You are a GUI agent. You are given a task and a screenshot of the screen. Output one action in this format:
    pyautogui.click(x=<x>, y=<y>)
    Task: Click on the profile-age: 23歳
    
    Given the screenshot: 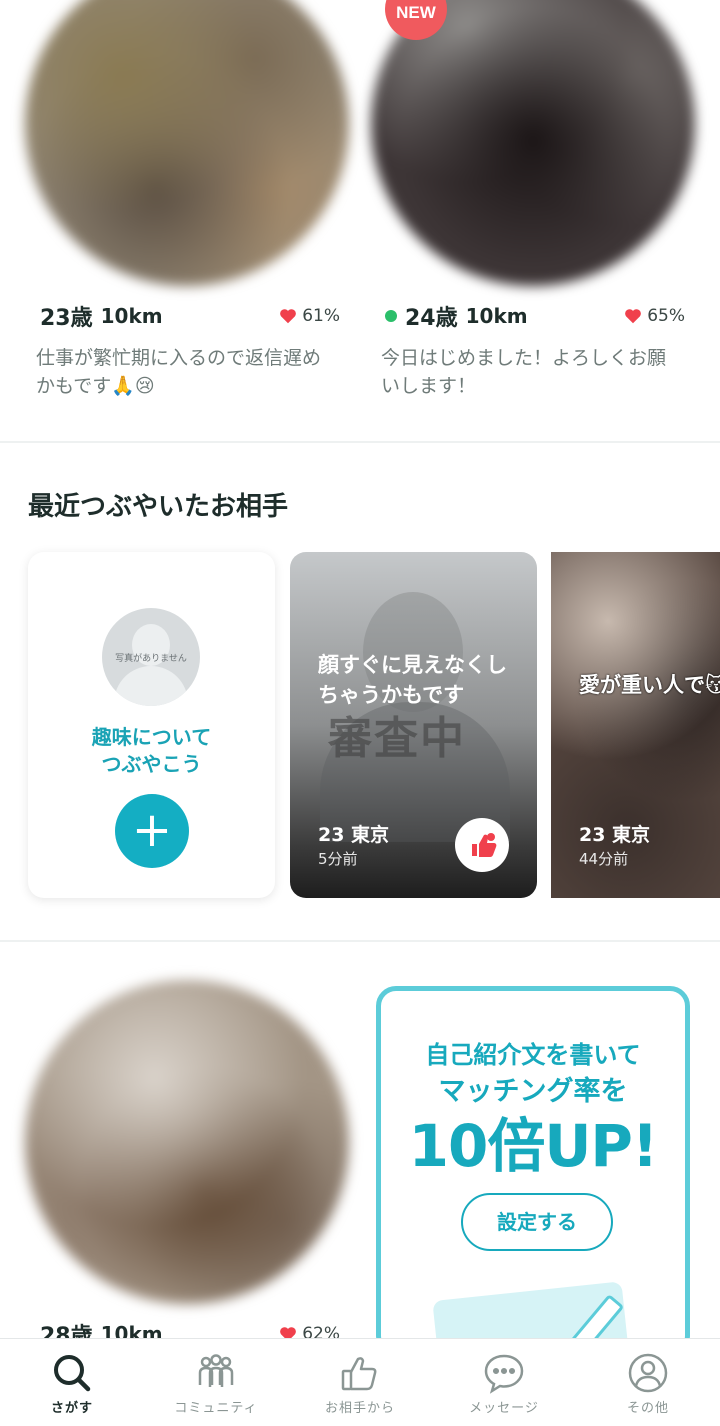 What is the action you would take?
    pyautogui.click(x=66, y=318)
    